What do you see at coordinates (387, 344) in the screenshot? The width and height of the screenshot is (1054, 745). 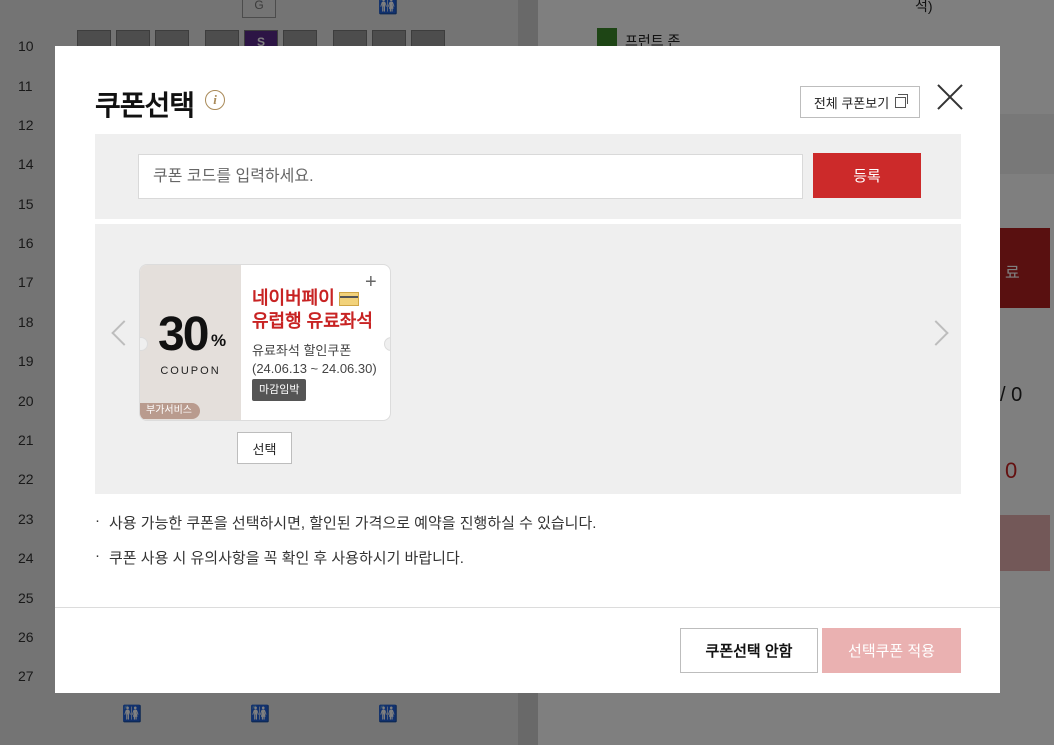 I see `coupon-notch` at bounding box center [387, 344].